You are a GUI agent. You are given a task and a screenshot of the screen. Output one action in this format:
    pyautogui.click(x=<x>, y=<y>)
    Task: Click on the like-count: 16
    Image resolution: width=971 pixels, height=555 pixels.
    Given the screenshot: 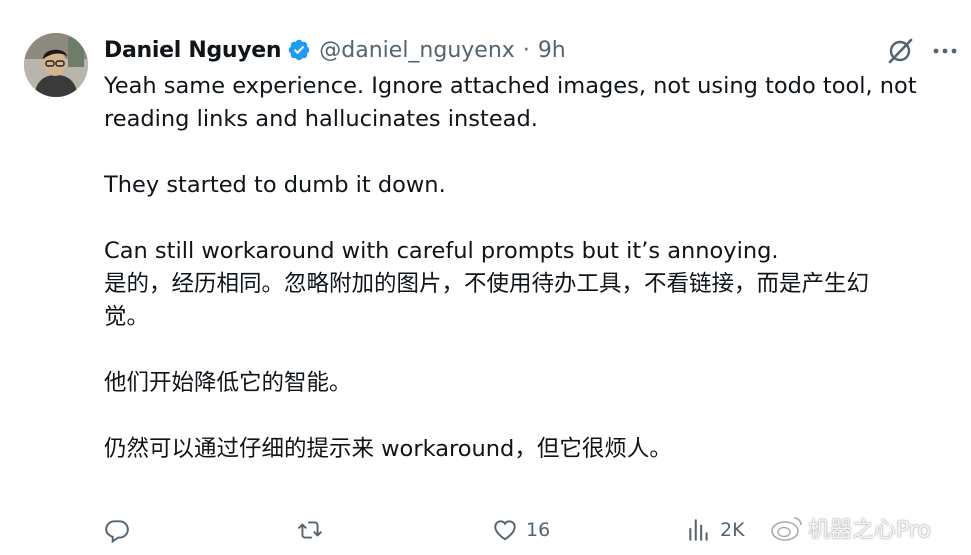 What is the action you would take?
    pyautogui.click(x=538, y=530)
    